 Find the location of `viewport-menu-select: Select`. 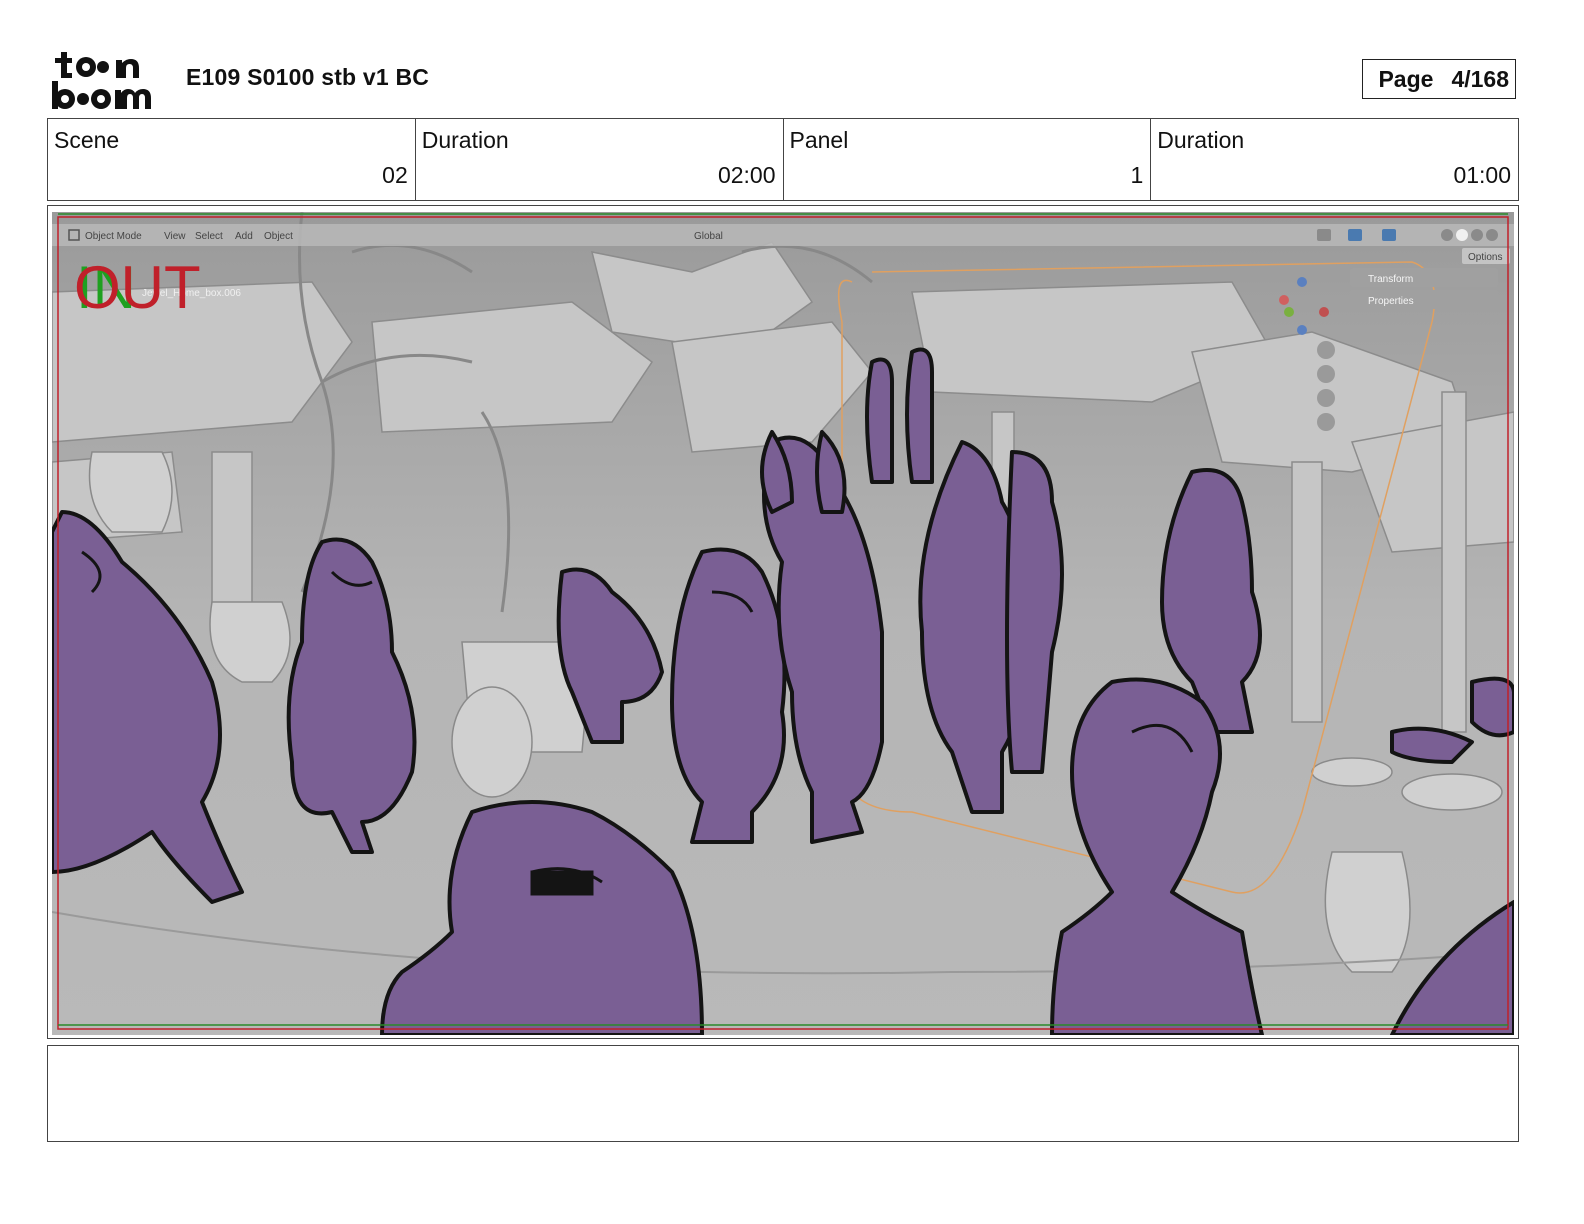

viewport-menu-select: Select is located at coordinates (209, 236).